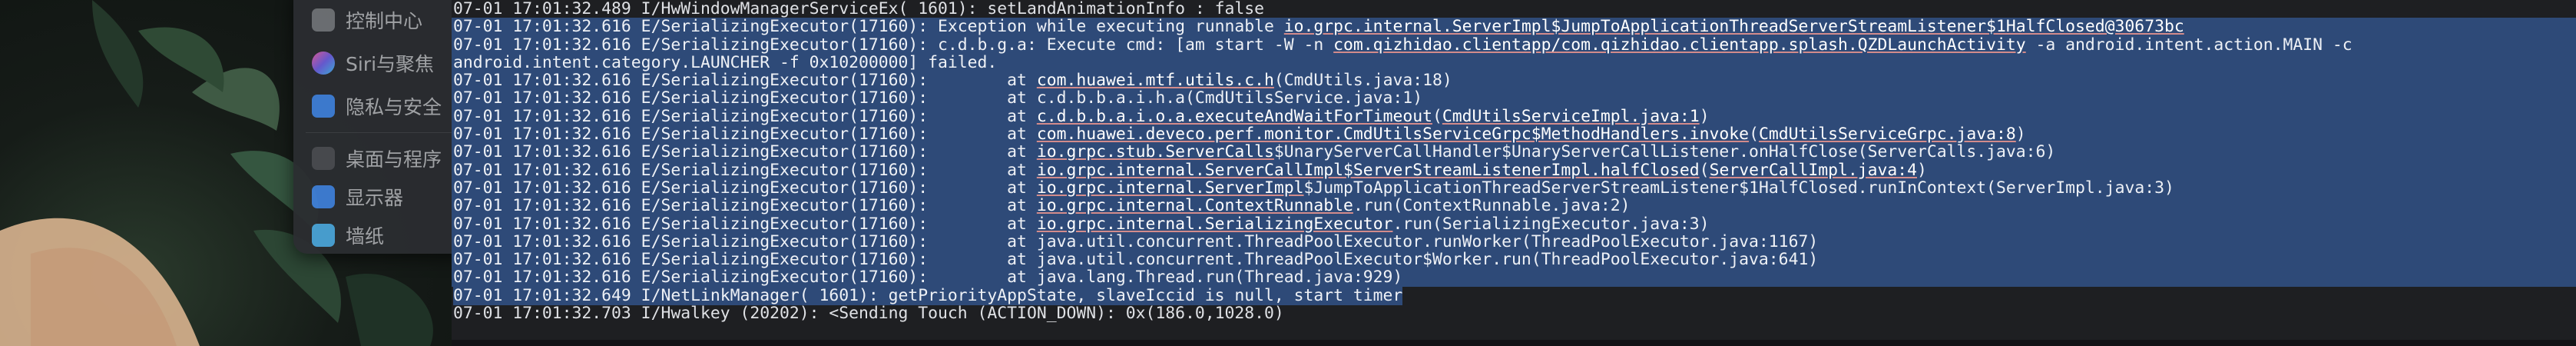 This screenshot has height=346, width=2576. Describe the element at coordinates (1215, 224) in the screenshot. I see `log-link: io.grpc.internal.SerializingExecutor` at that location.